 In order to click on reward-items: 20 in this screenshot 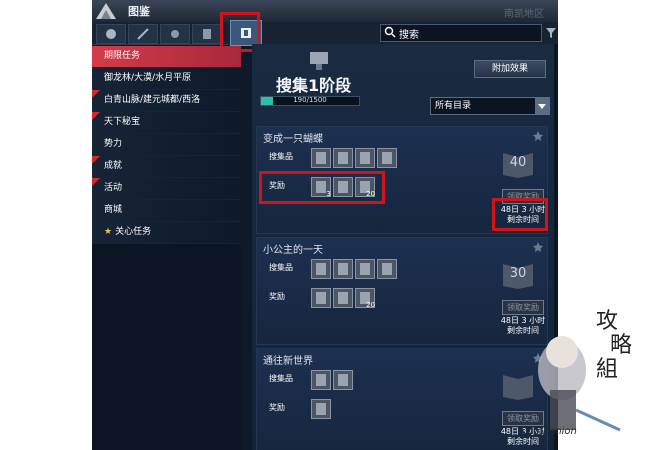, I will do `click(343, 298)`.